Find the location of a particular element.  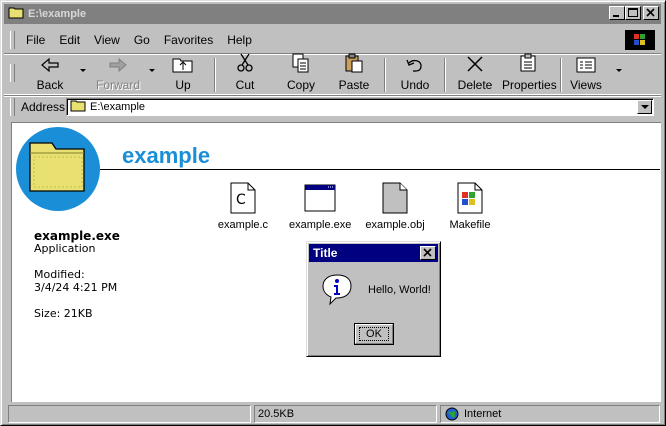

status-bar: 20.5KB Internet is located at coordinates (332, 414).